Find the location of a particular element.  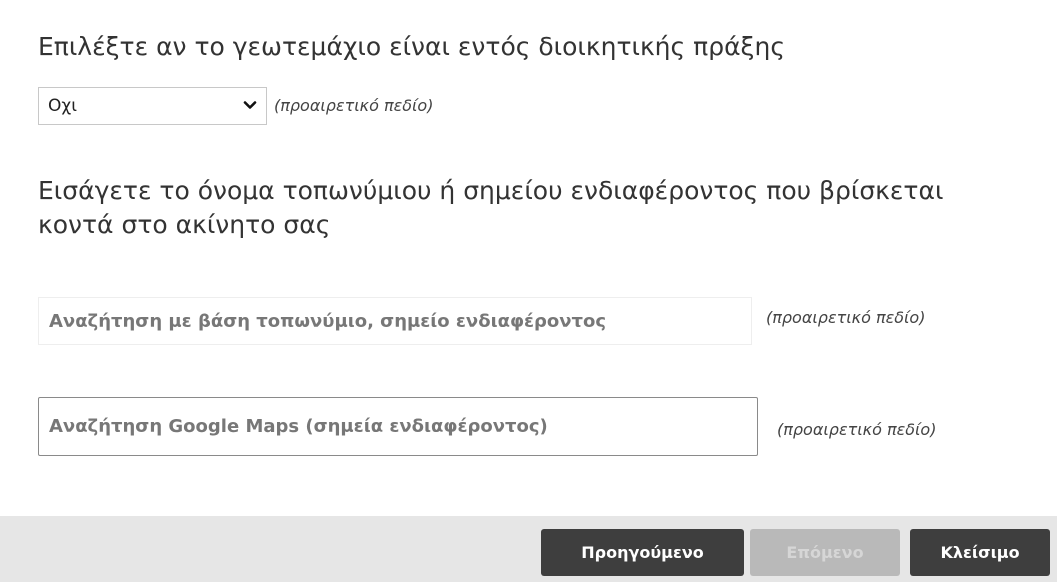

place-search-optional-hint: (προαιρετικό πεδίο) is located at coordinates (846, 317).